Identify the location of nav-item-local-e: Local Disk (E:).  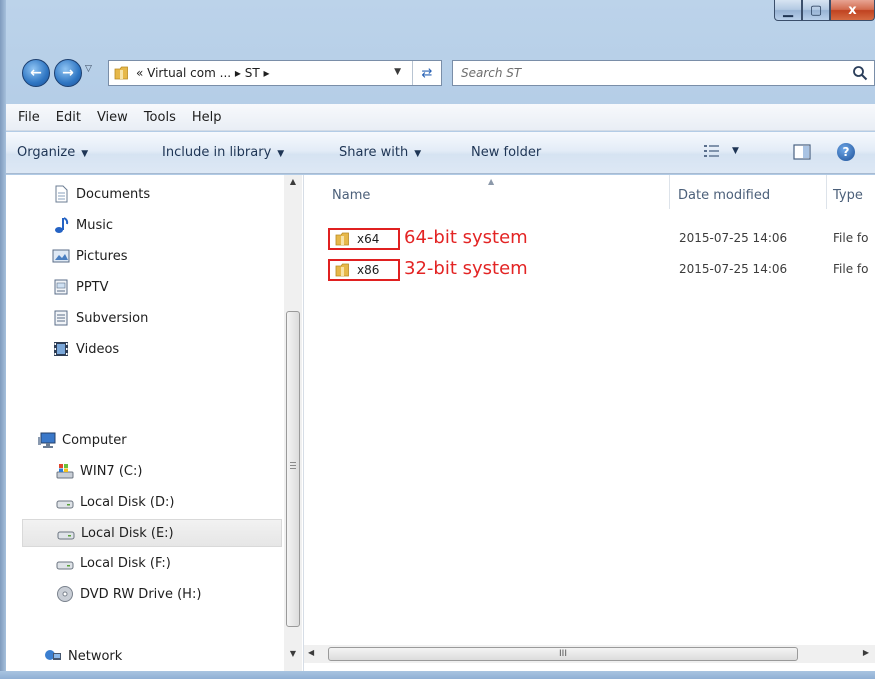
(152, 533).